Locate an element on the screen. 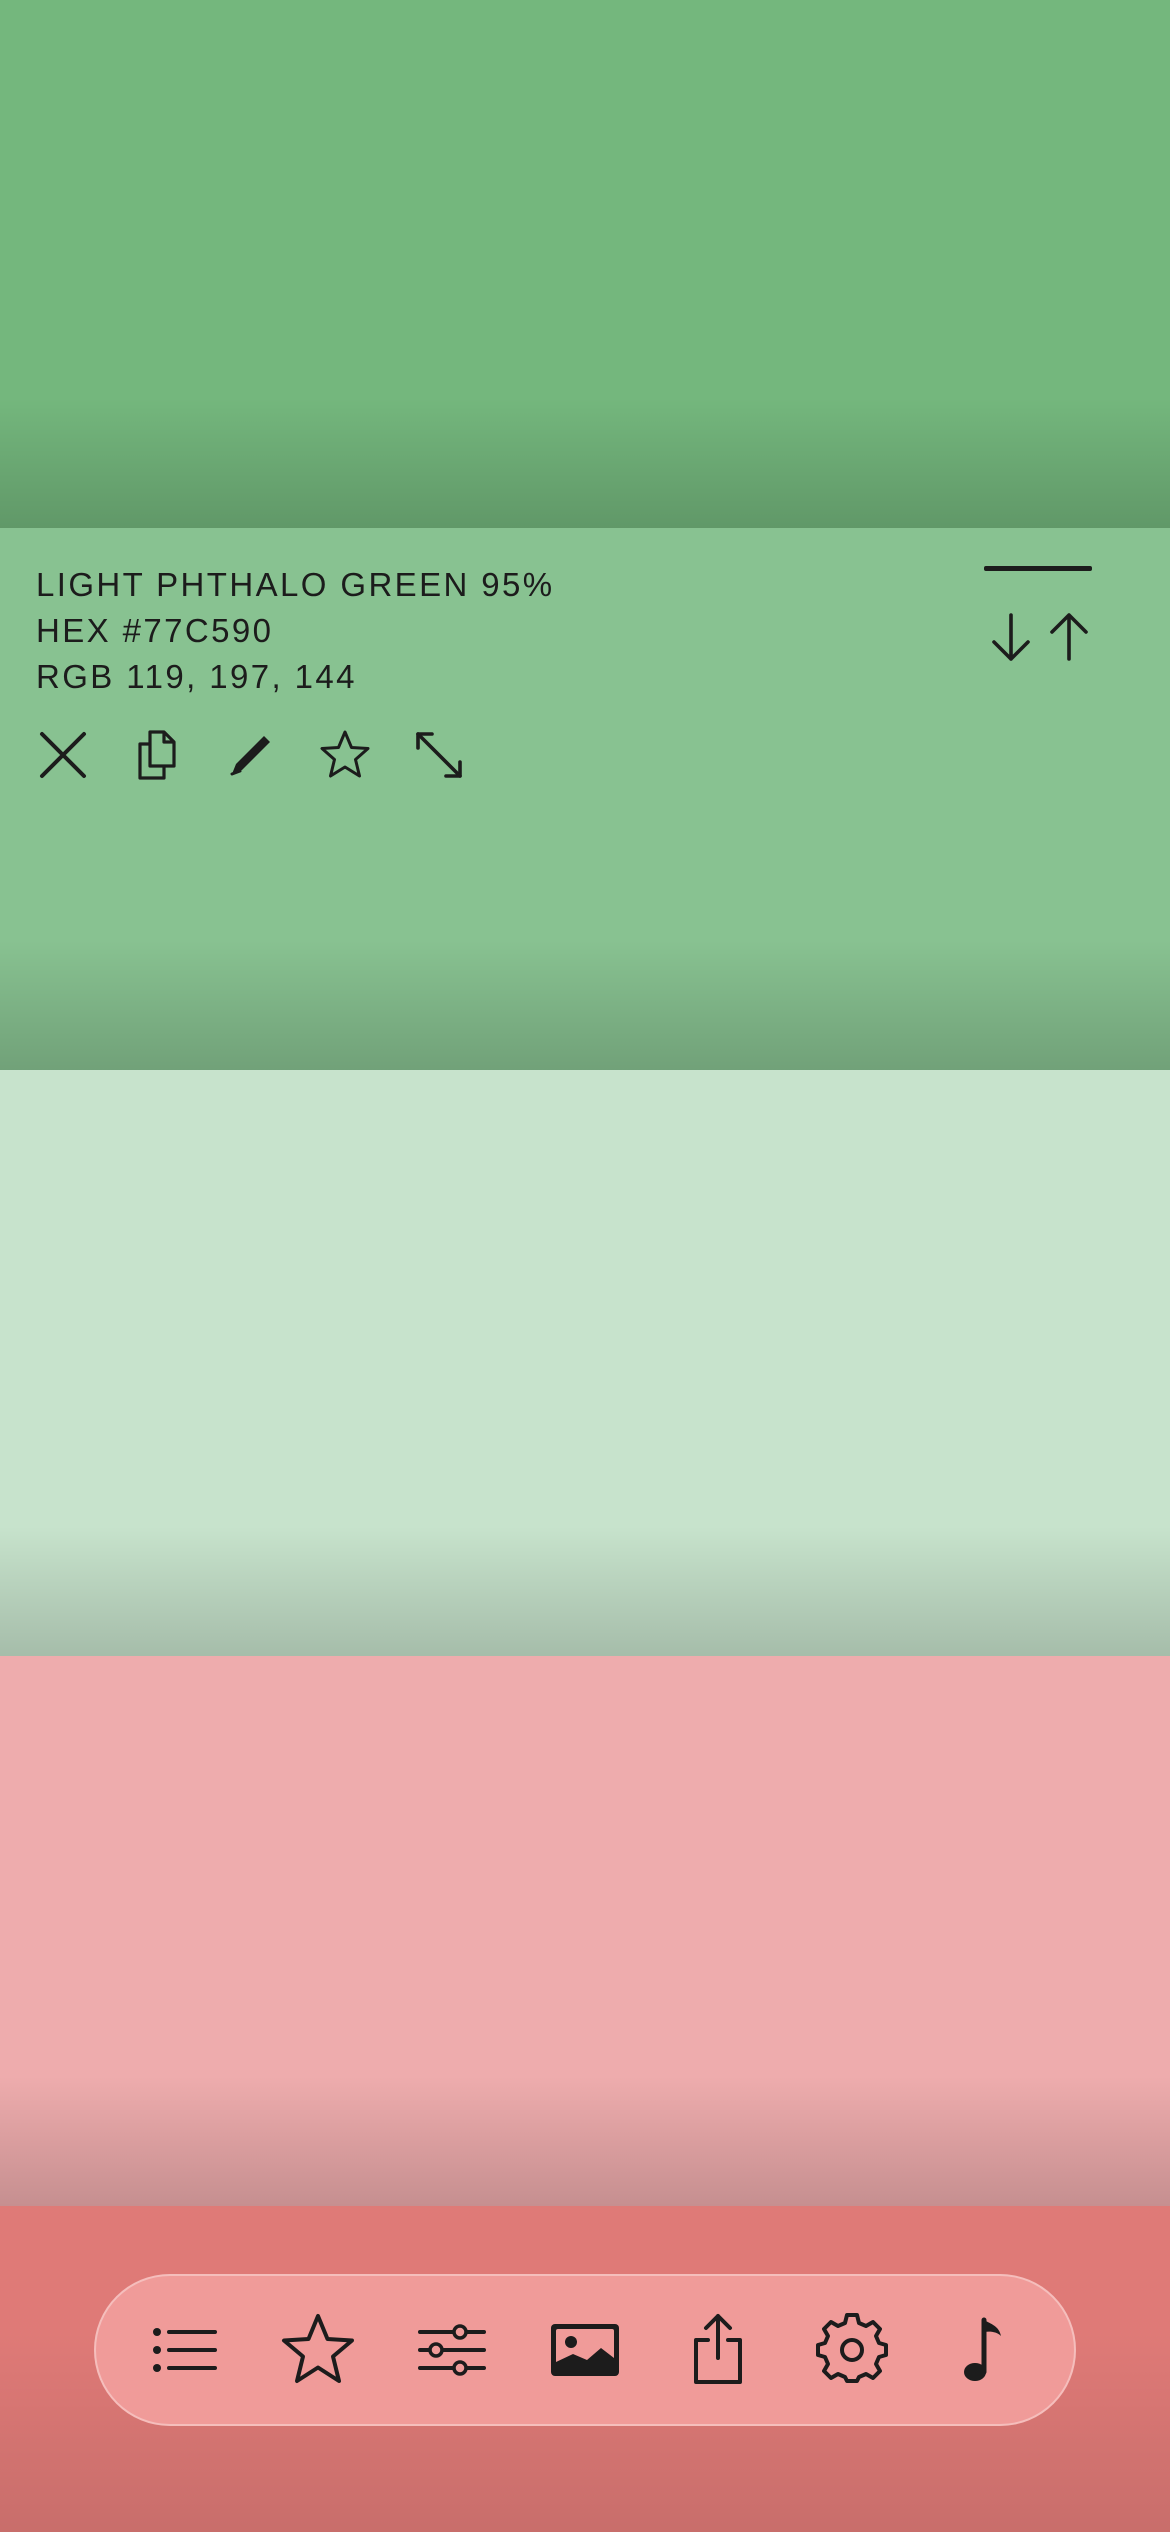 This screenshot has height=2532, width=1170. music-note-icon is located at coordinates (983, 2349).